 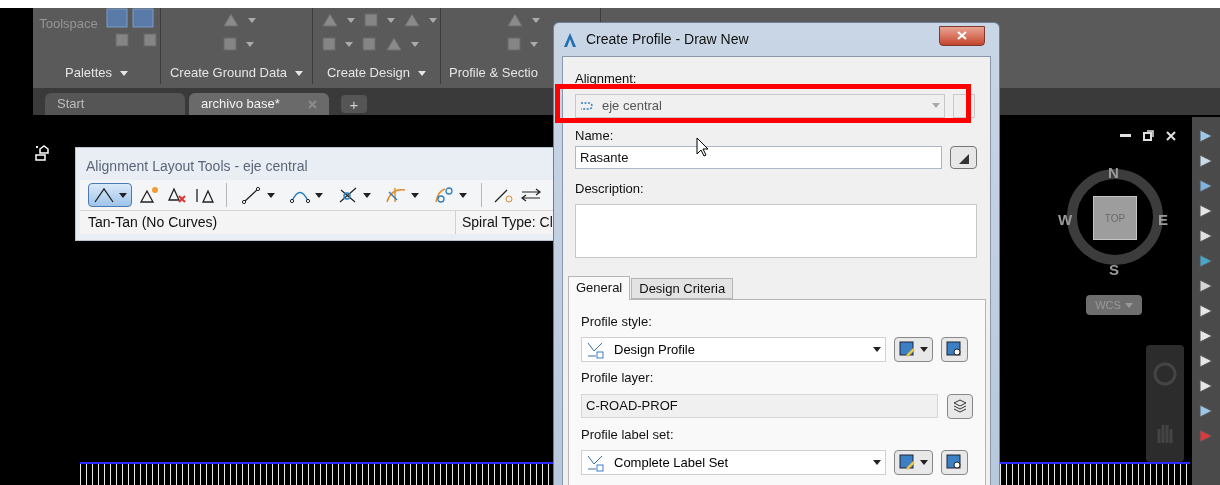 I want to click on app-logo-icon, so click(x=570, y=39).